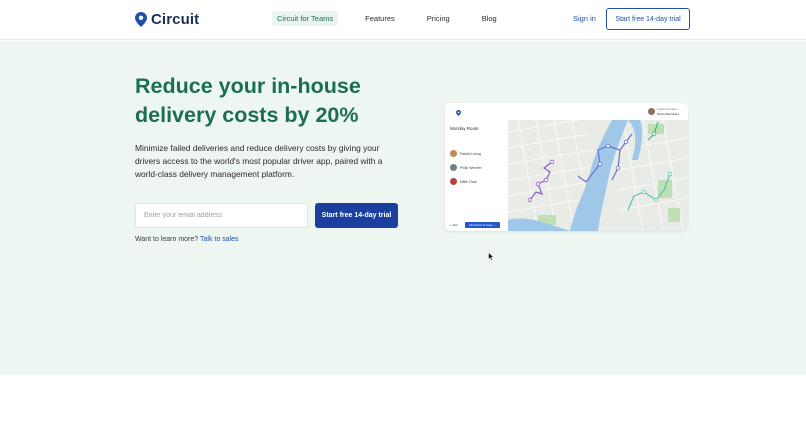  I want to click on nav-circuit-for-teams: Circuit for Teams, so click(305, 18).